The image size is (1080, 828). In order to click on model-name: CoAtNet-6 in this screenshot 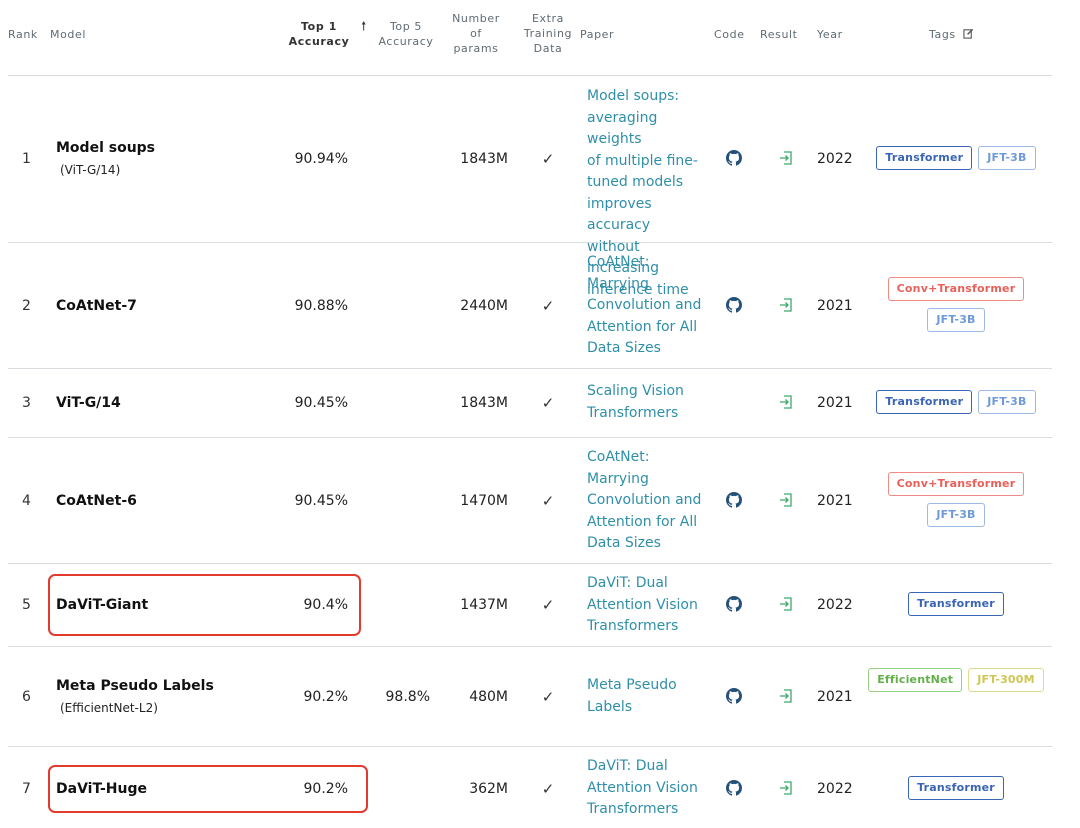, I will do `click(96, 501)`.